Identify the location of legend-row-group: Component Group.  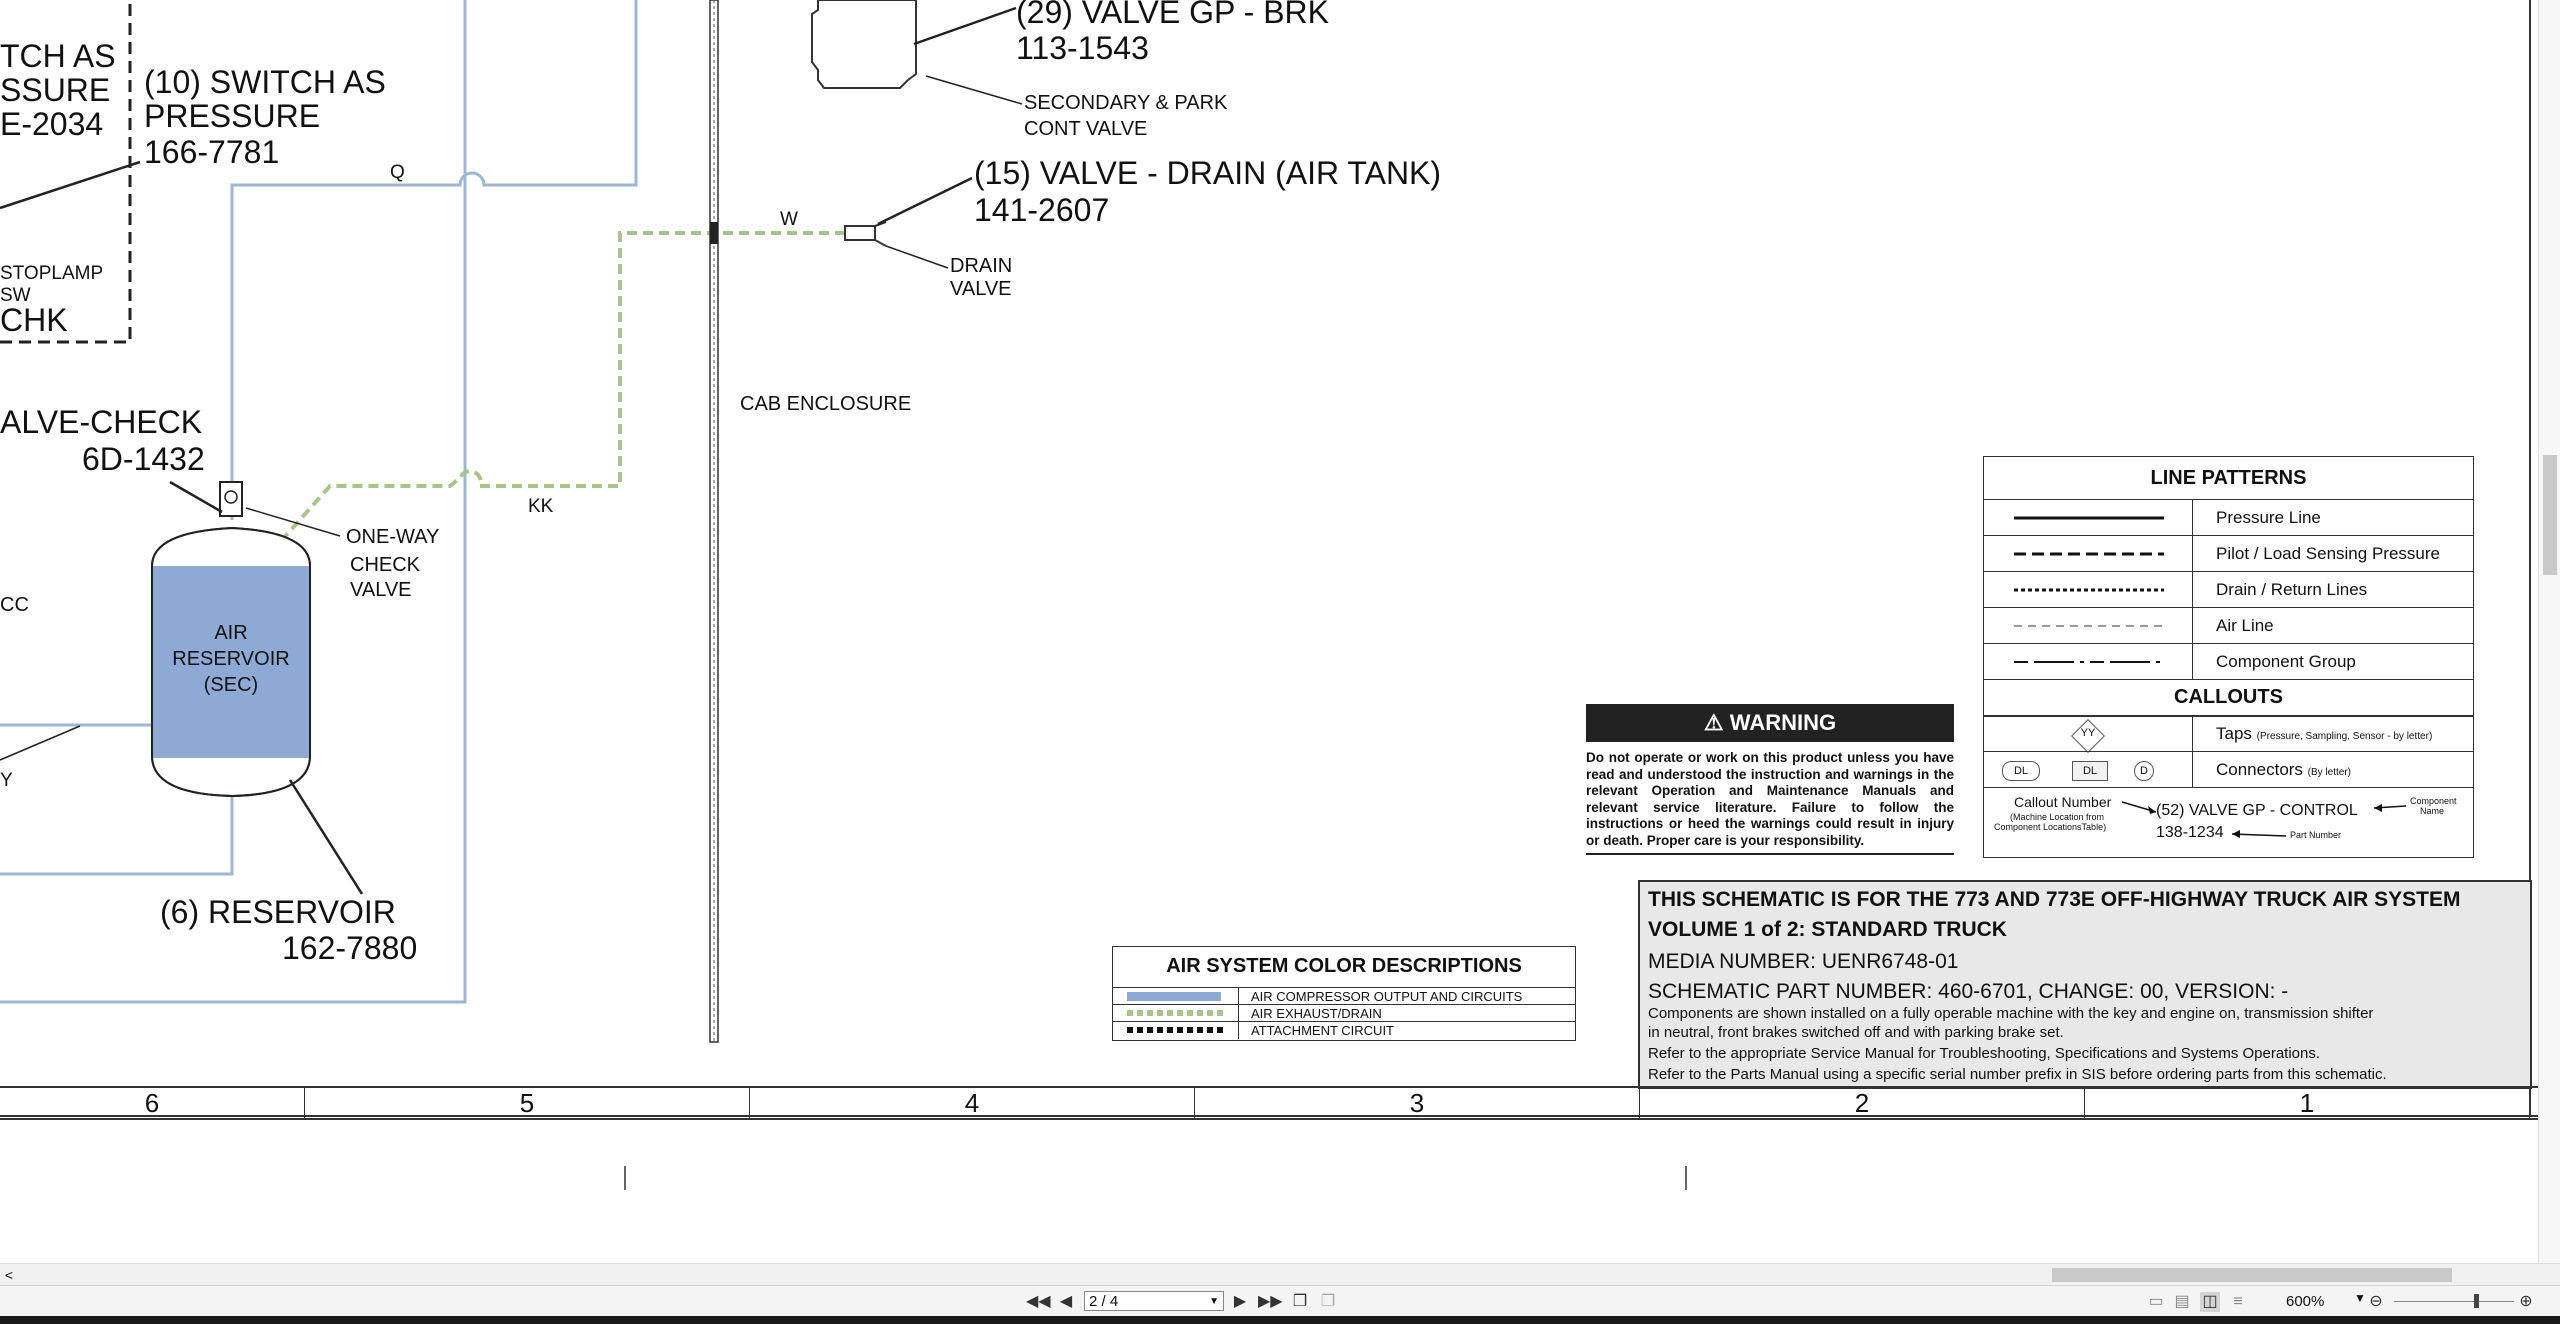
(2228, 661).